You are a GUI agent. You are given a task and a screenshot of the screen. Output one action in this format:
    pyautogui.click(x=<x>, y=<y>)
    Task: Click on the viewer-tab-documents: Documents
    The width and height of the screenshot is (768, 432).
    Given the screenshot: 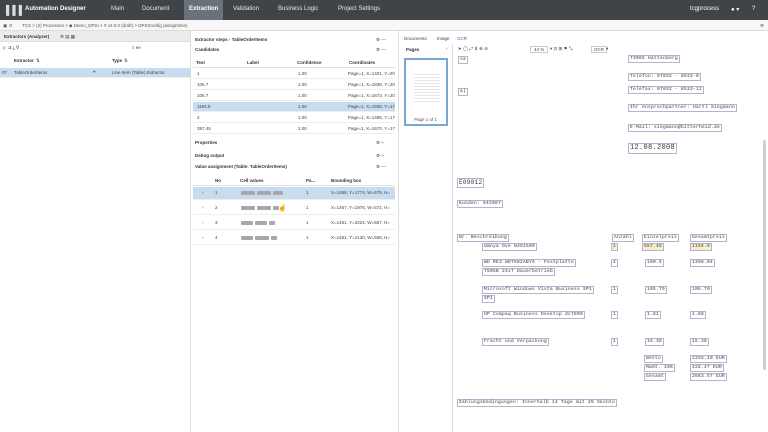 What is the action you would take?
    pyautogui.click(x=415, y=38)
    